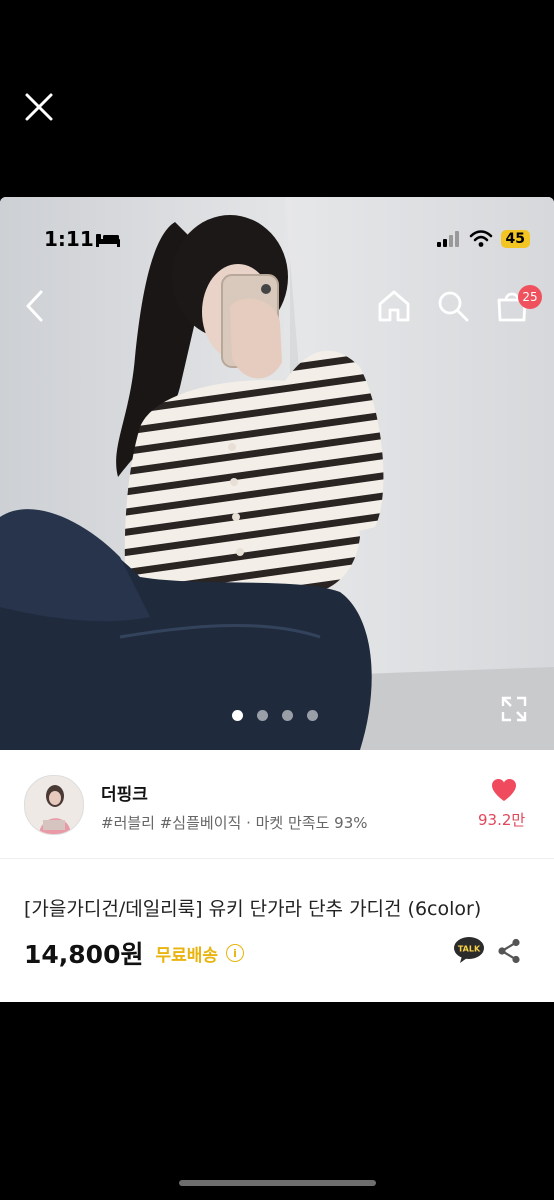 The image size is (554, 1200). What do you see at coordinates (187, 955) in the screenshot?
I see `free-shipping-label: 무료배송` at bounding box center [187, 955].